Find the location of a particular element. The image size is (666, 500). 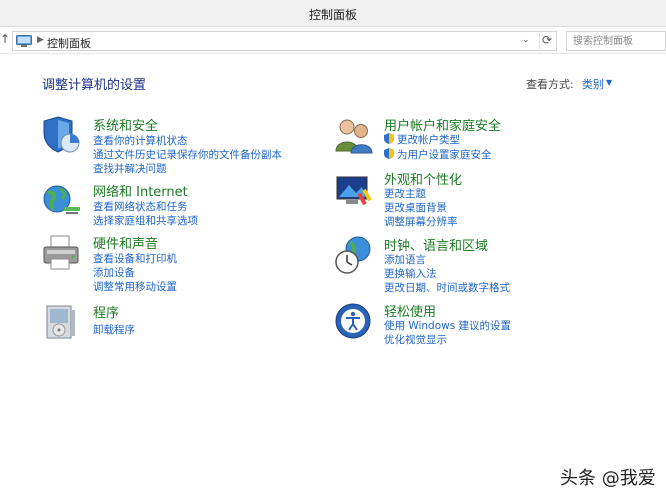

category-heading: 硬件和声音 is located at coordinates (125, 242).